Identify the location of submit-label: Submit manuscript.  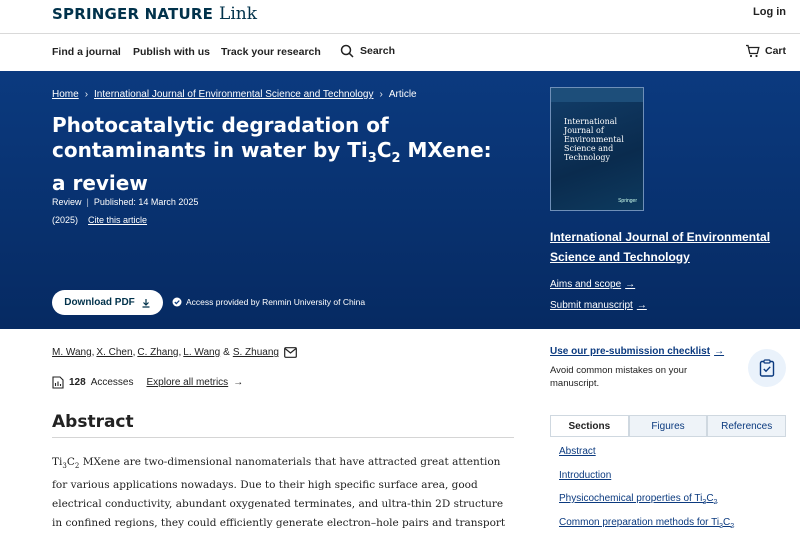
(591, 305).